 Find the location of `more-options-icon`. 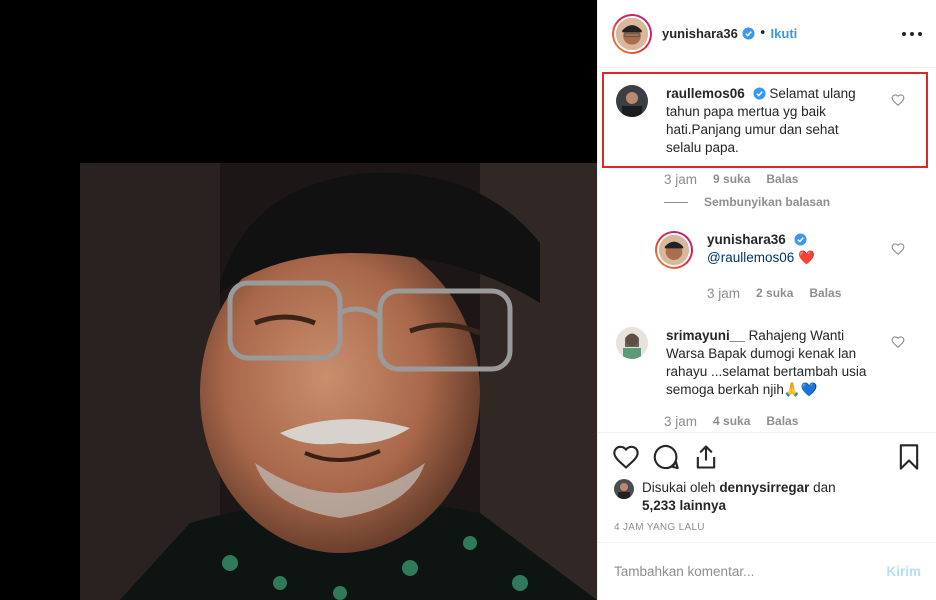

more-options-icon is located at coordinates (912, 33).